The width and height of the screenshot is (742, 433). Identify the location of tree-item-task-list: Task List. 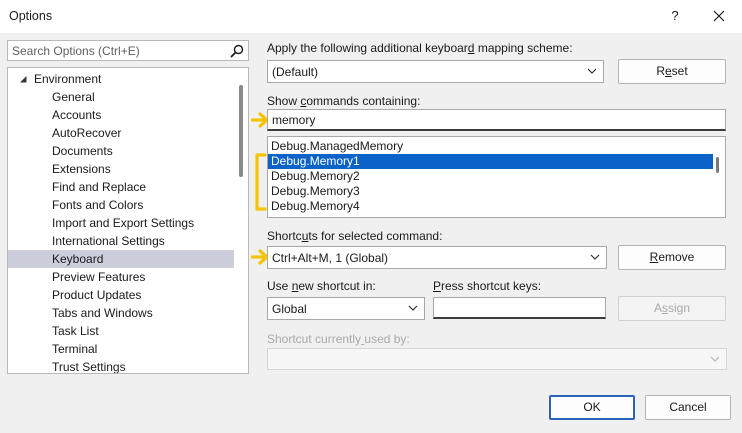
(121, 331).